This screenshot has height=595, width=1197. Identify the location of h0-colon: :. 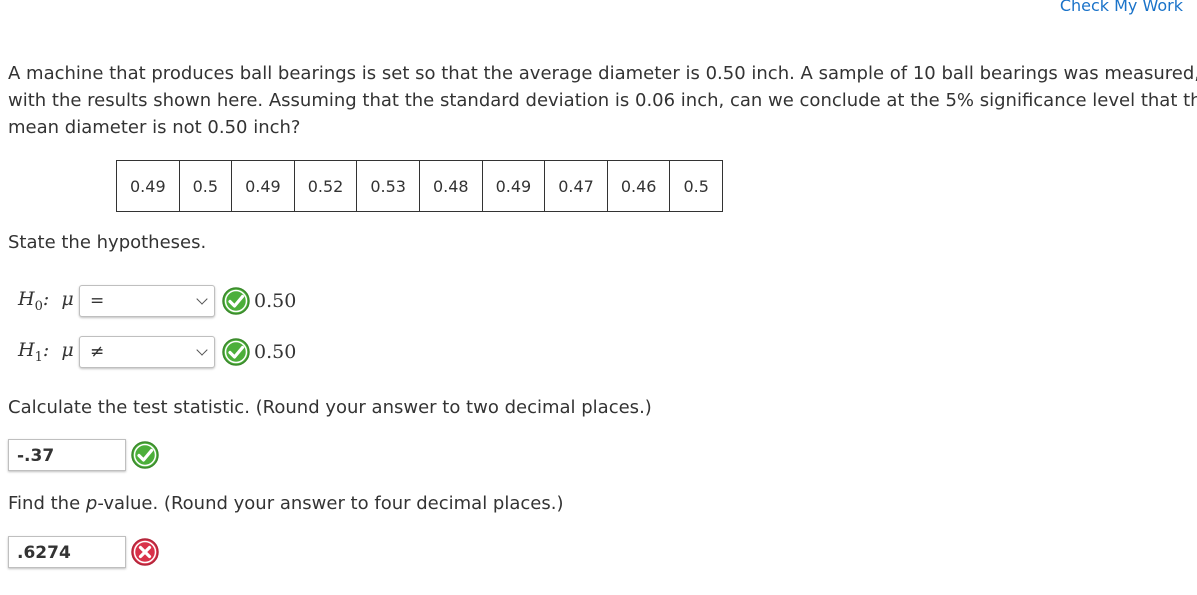
(46, 299).